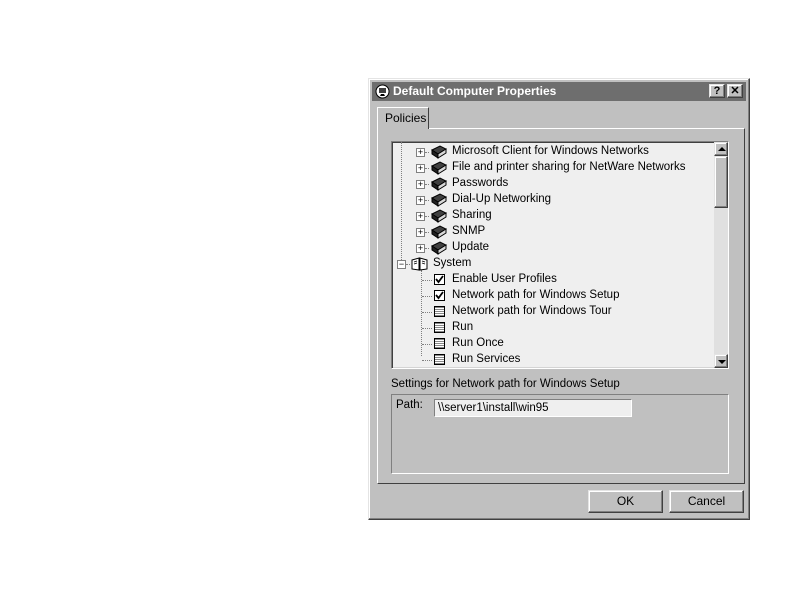 Image resolution: width=800 pixels, height=600 pixels. Describe the element at coordinates (486, 359) in the screenshot. I see `tree-item-label: Run Services` at that location.